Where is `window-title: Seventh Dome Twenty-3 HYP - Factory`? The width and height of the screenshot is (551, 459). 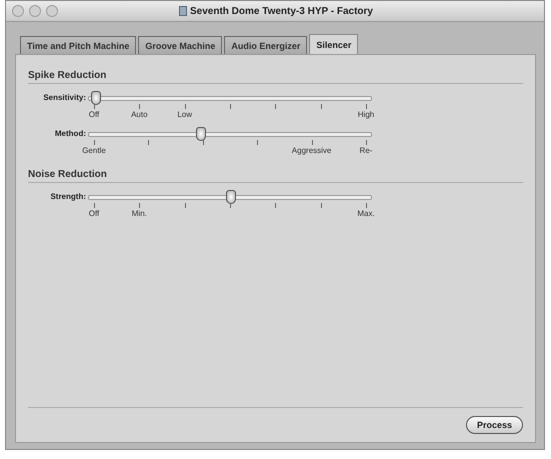
window-title: Seventh Dome Twenty-3 HYP - Factory is located at coordinates (281, 11).